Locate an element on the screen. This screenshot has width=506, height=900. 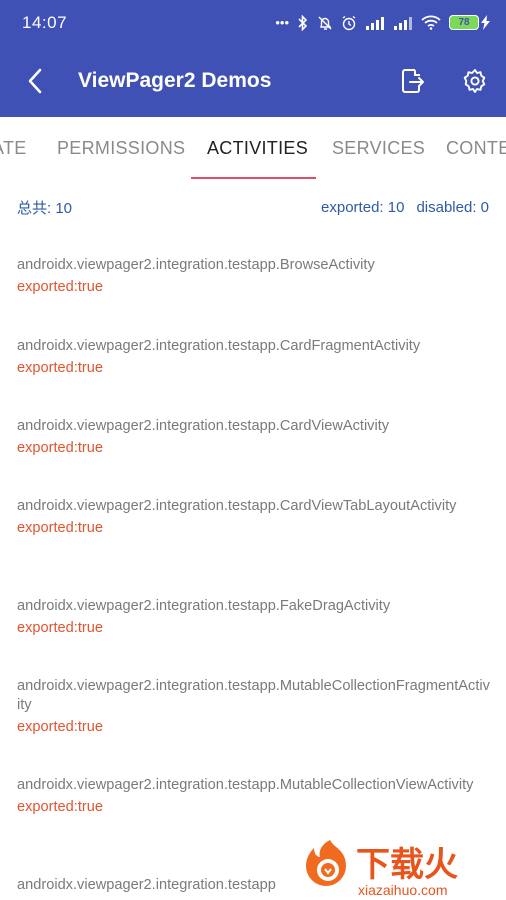
settings-button is located at coordinates (475, 81).